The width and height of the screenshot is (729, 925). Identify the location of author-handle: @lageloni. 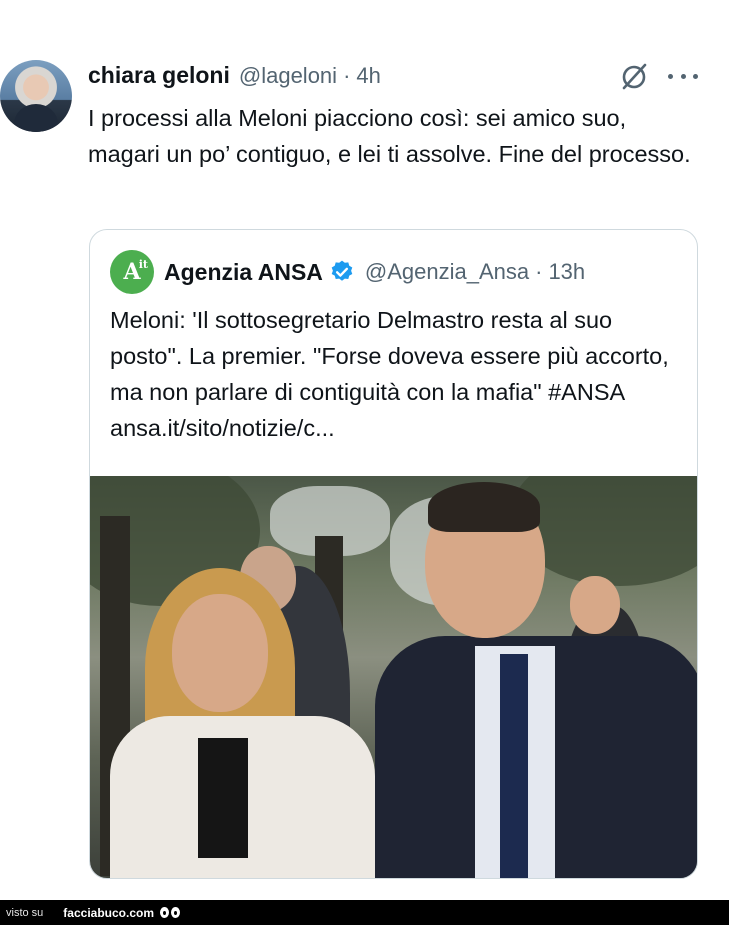
(288, 76).